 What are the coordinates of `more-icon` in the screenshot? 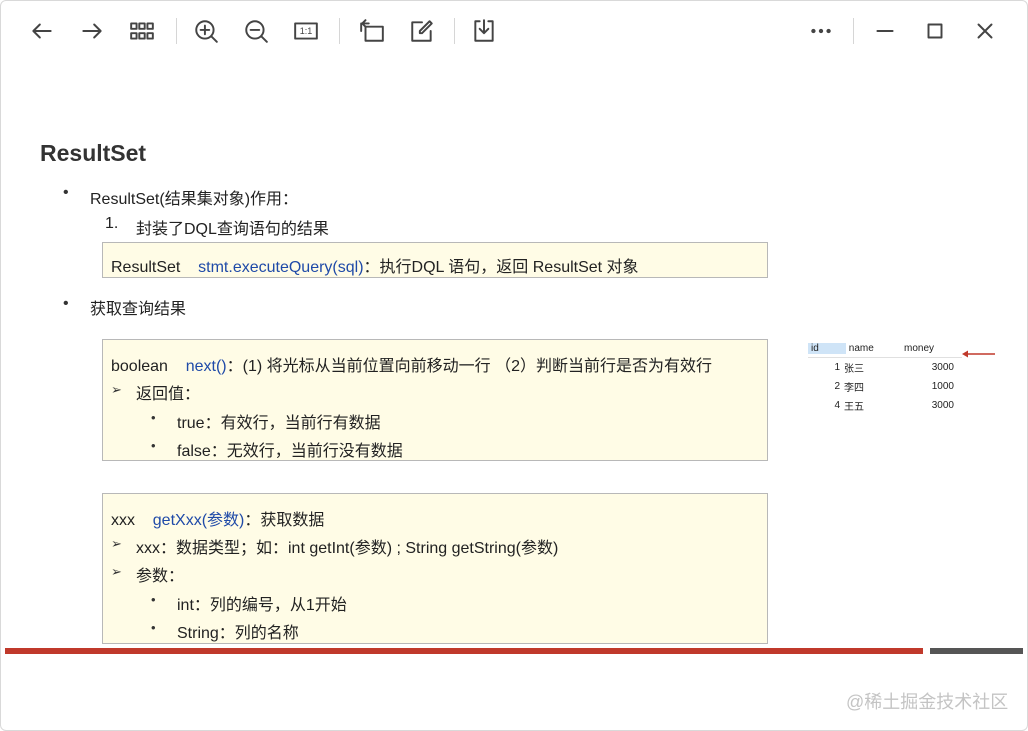 It's located at (821, 31).